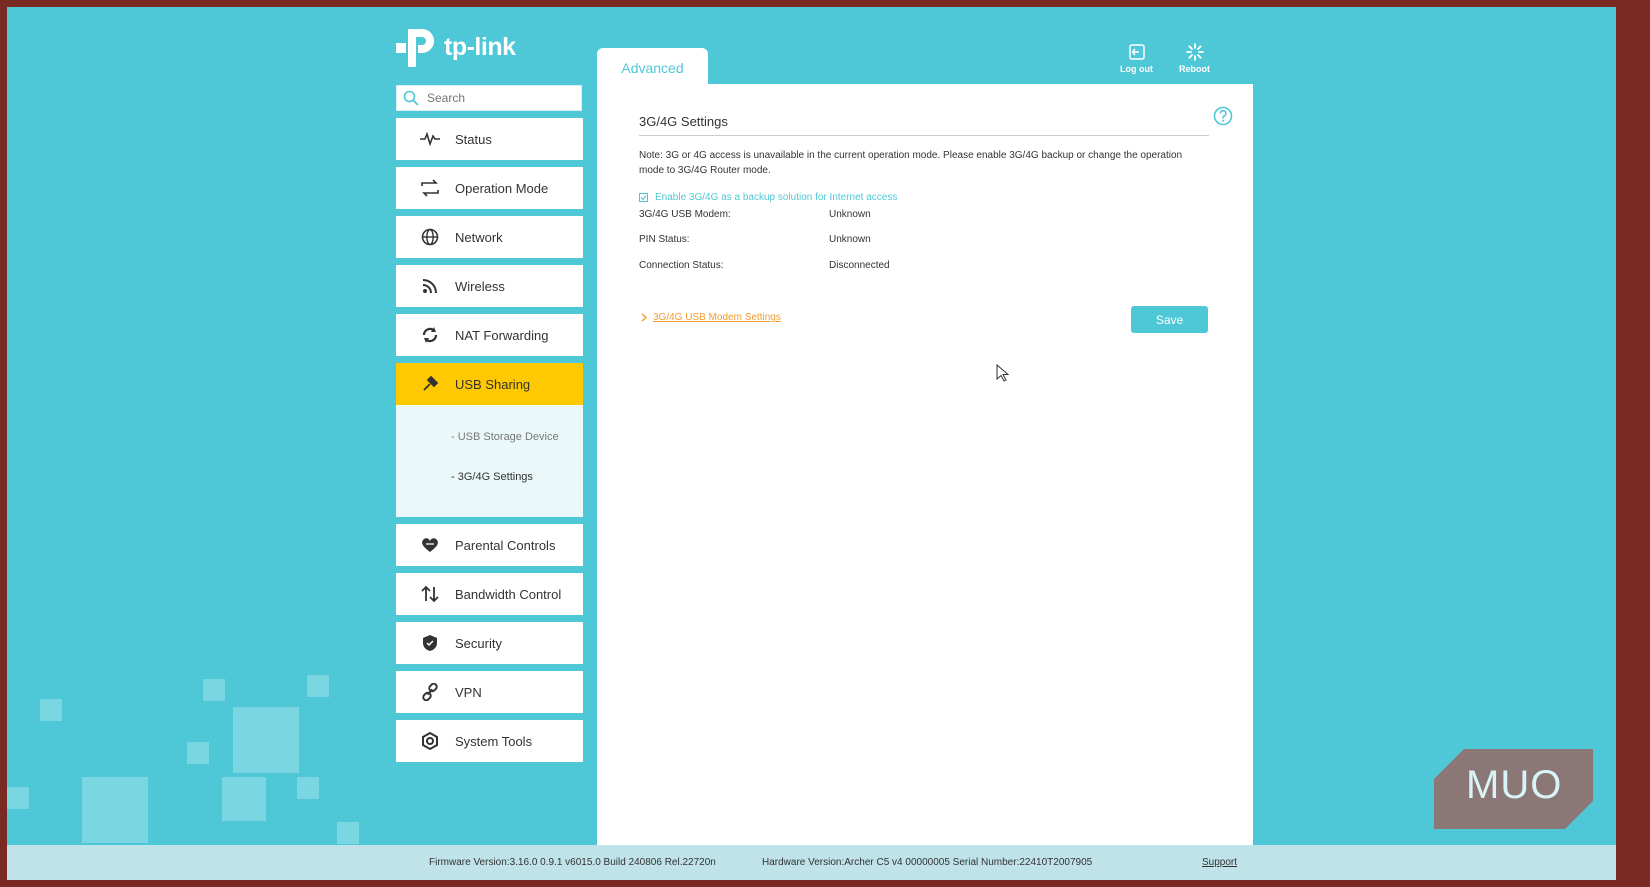 The image size is (1650, 887). What do you see at coordinates (664, 239) in the screenshot?
I see `field-label: PIN Status:` at bounding box center [664, 239].